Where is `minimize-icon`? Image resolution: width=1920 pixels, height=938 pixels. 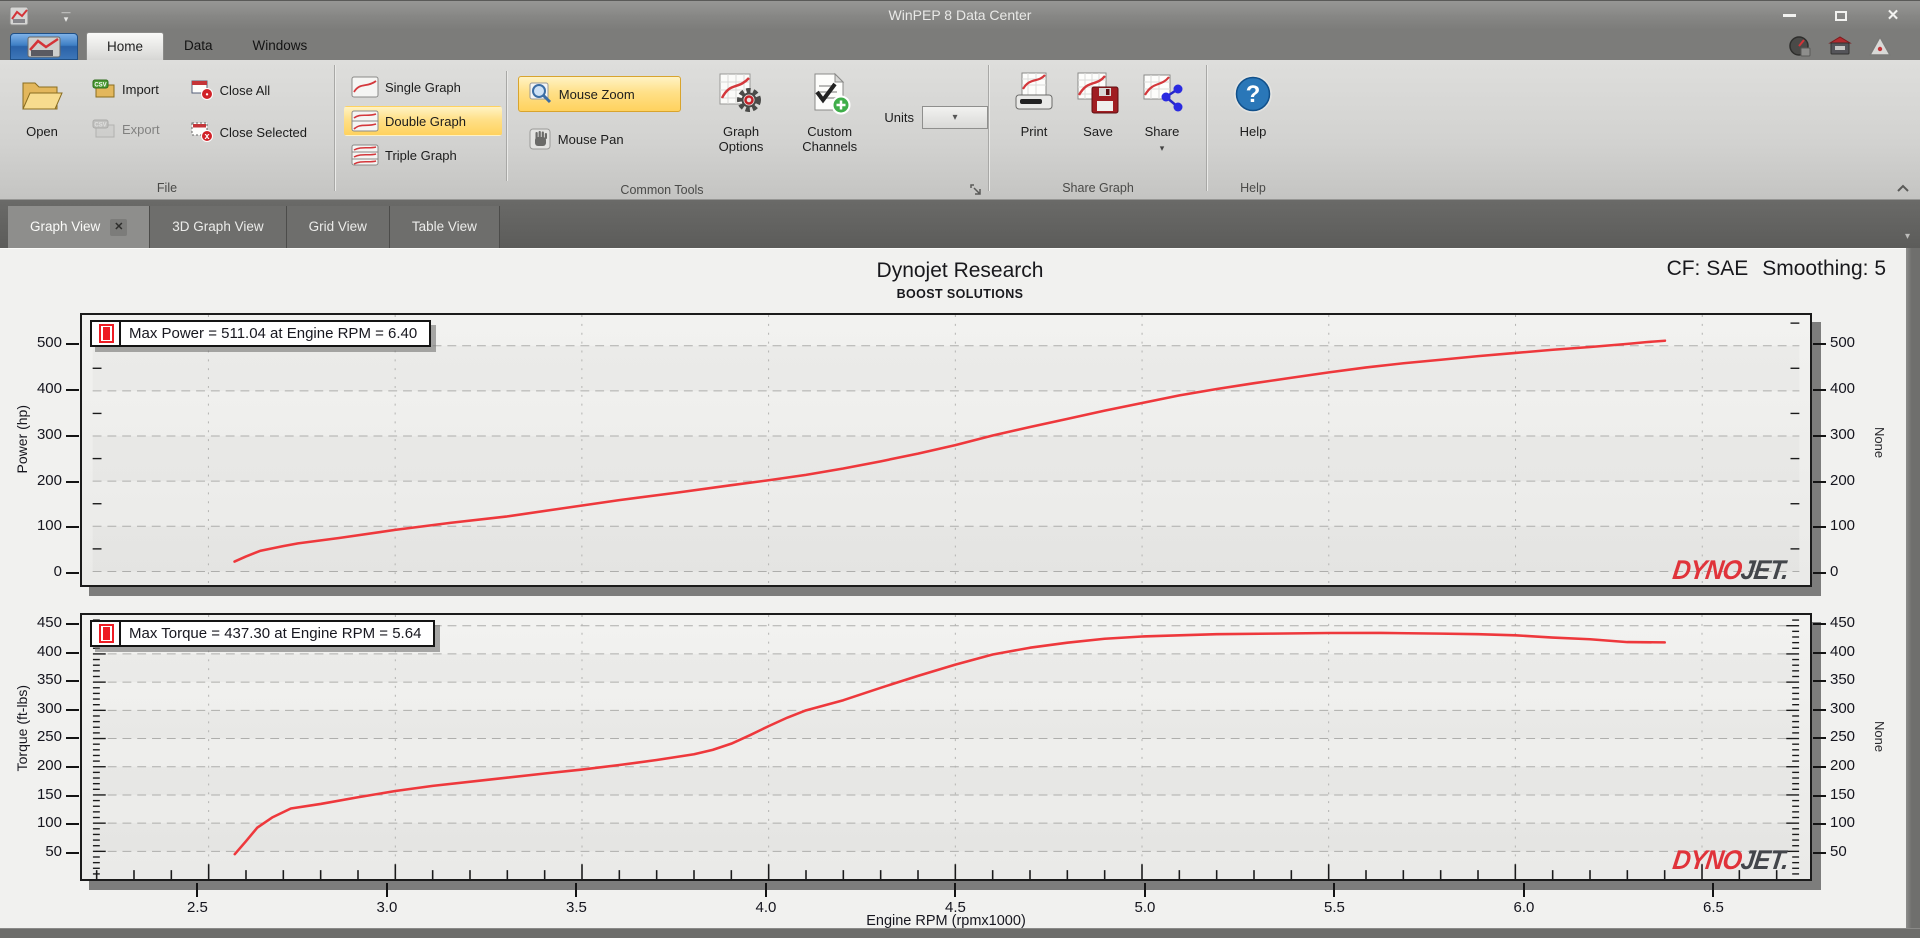 minimize-icon is located at coordinates (1789, 15).